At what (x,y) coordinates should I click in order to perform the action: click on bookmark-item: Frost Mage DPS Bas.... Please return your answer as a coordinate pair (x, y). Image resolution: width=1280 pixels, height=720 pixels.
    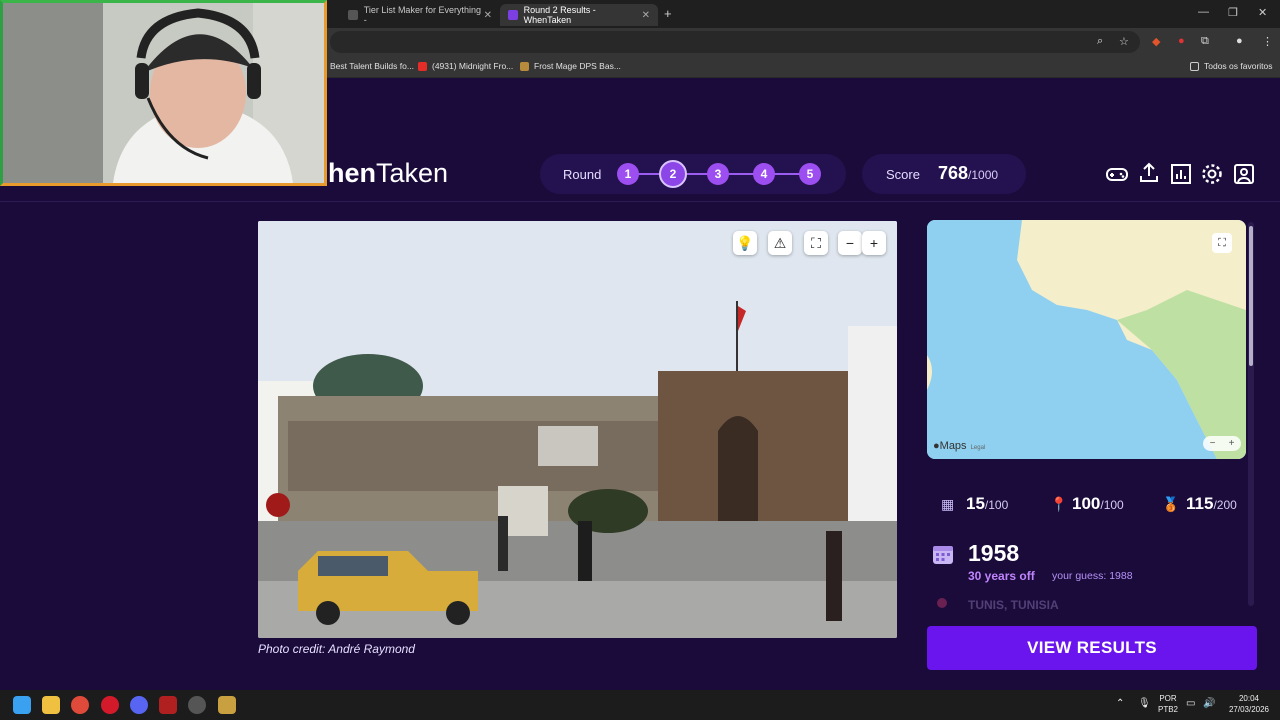
    Looking at the image, I should click on (570, 66).